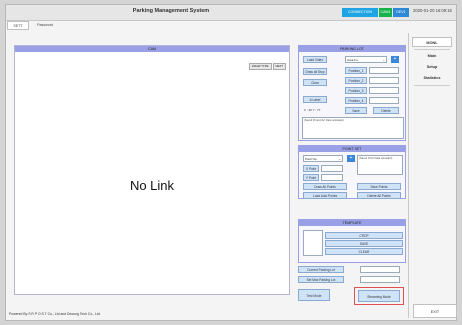  What do you see at coordinates (325, 186) in the screenshot?
I see `draw-all-points-button: Draw All Points` at bounding box center [325, 186].